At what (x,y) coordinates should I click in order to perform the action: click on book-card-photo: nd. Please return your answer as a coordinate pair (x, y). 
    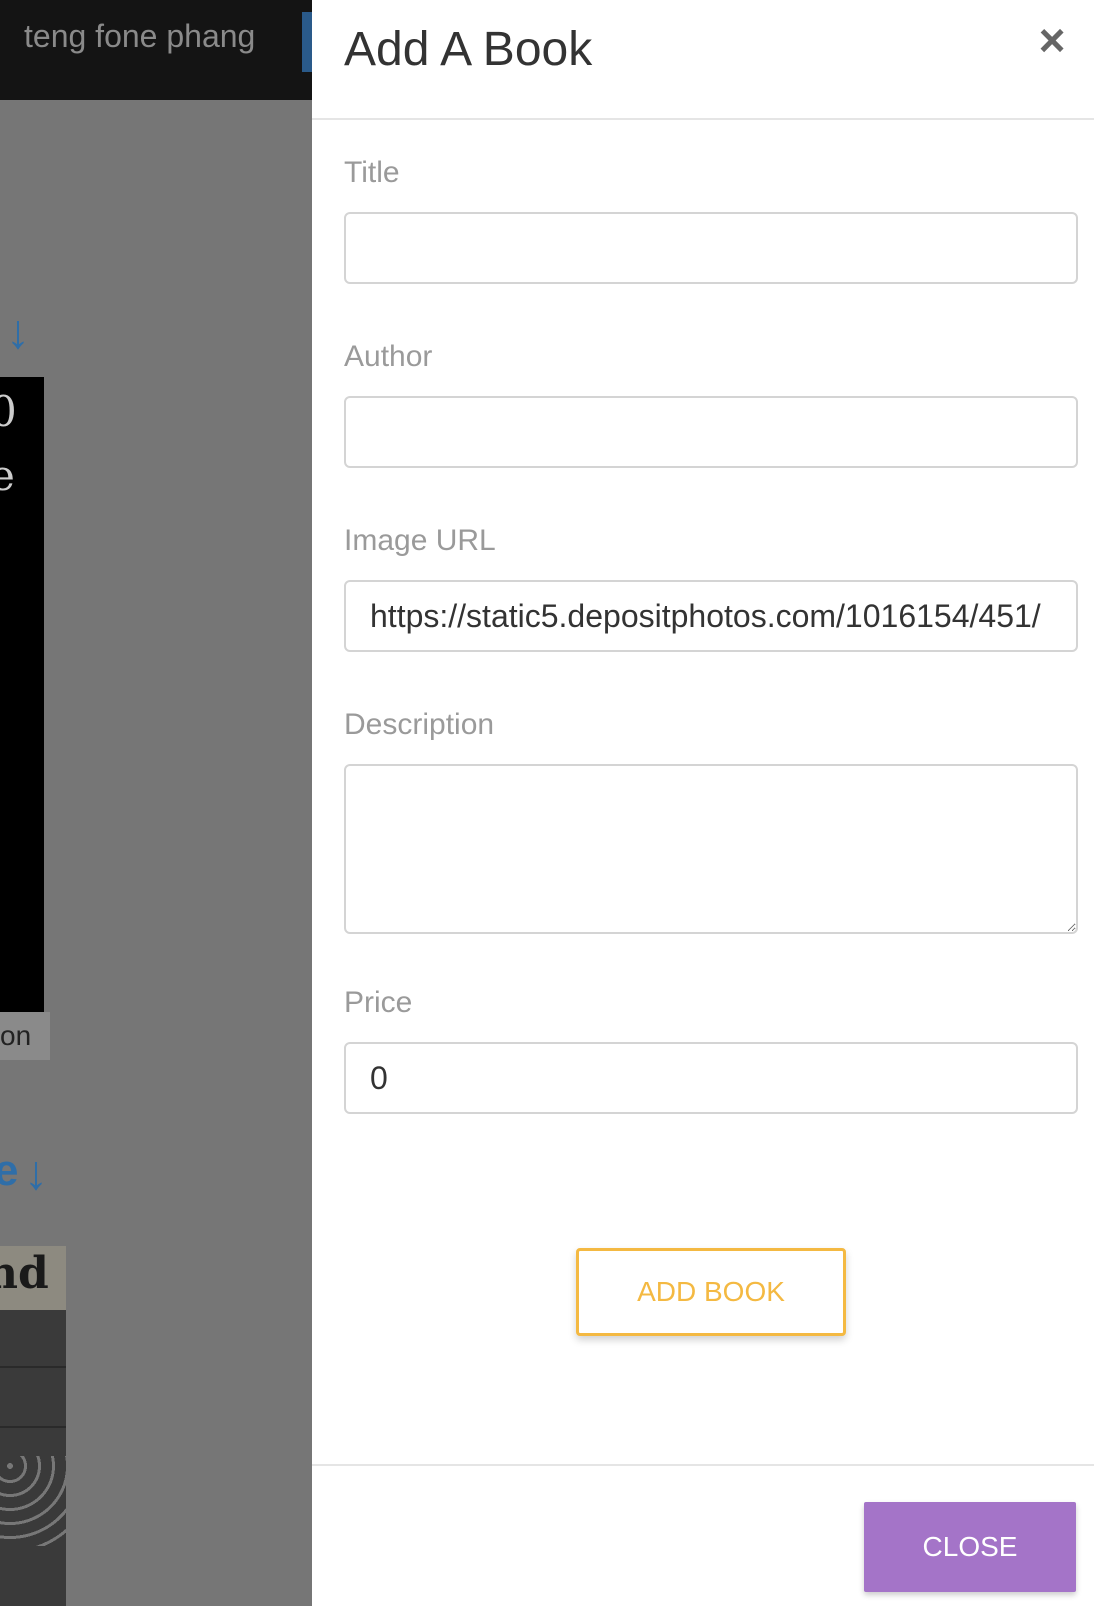
    Looking at the image, I should click on (33, 1426).